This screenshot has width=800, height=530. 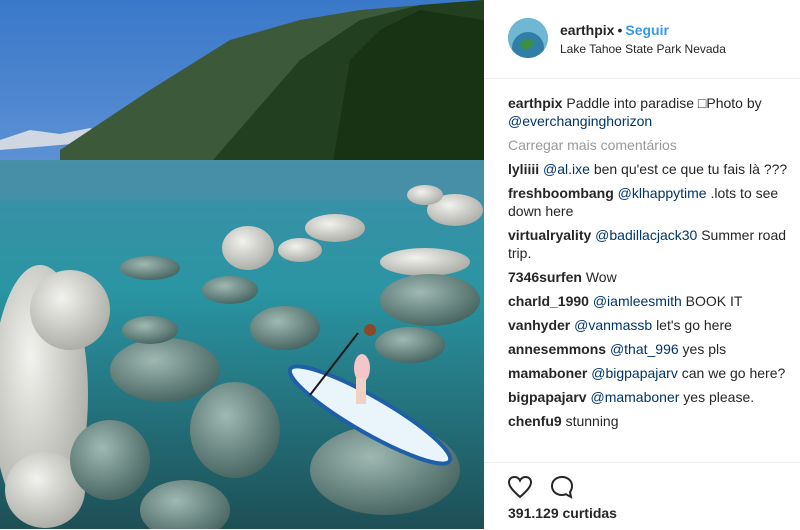 I want to click on comment-user: chenfu9, so click(x=535, y=421).